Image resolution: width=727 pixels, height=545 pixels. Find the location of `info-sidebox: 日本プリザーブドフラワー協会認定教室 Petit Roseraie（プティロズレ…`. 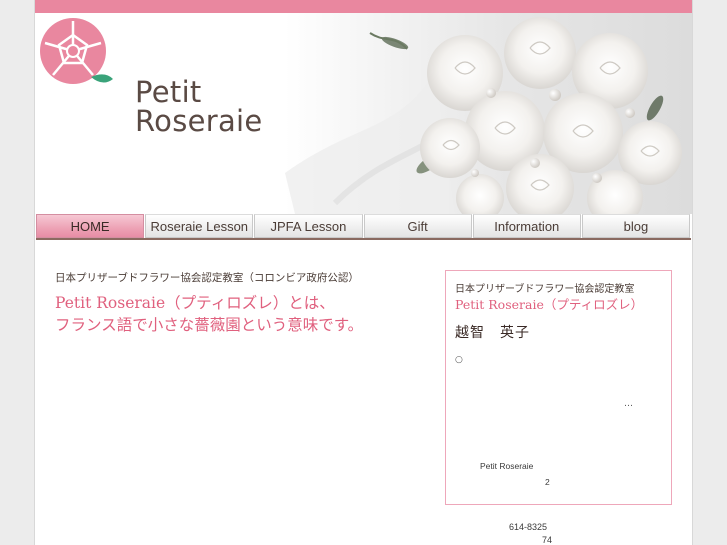

info-sidebox: 日本プリザーブドフラワー協会認定教室 Petit Roseraie（プティロズレ… is located at coordinates (558, 387).